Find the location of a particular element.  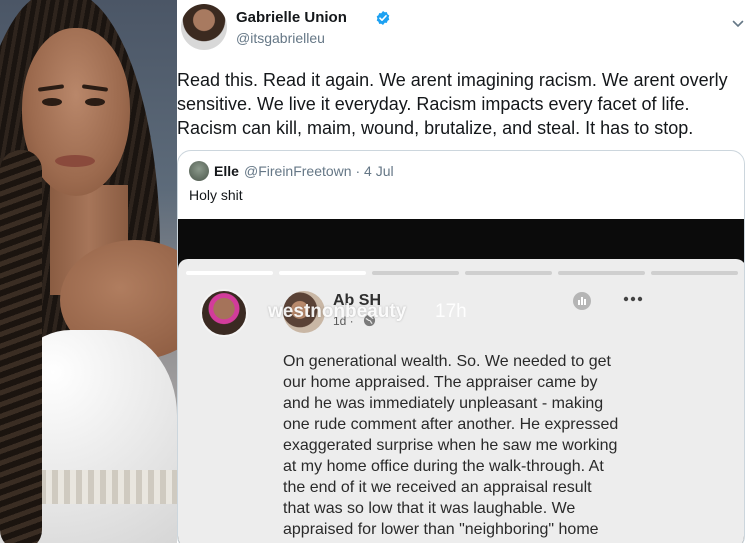

author-avatar is located at coordinates (204, 27).